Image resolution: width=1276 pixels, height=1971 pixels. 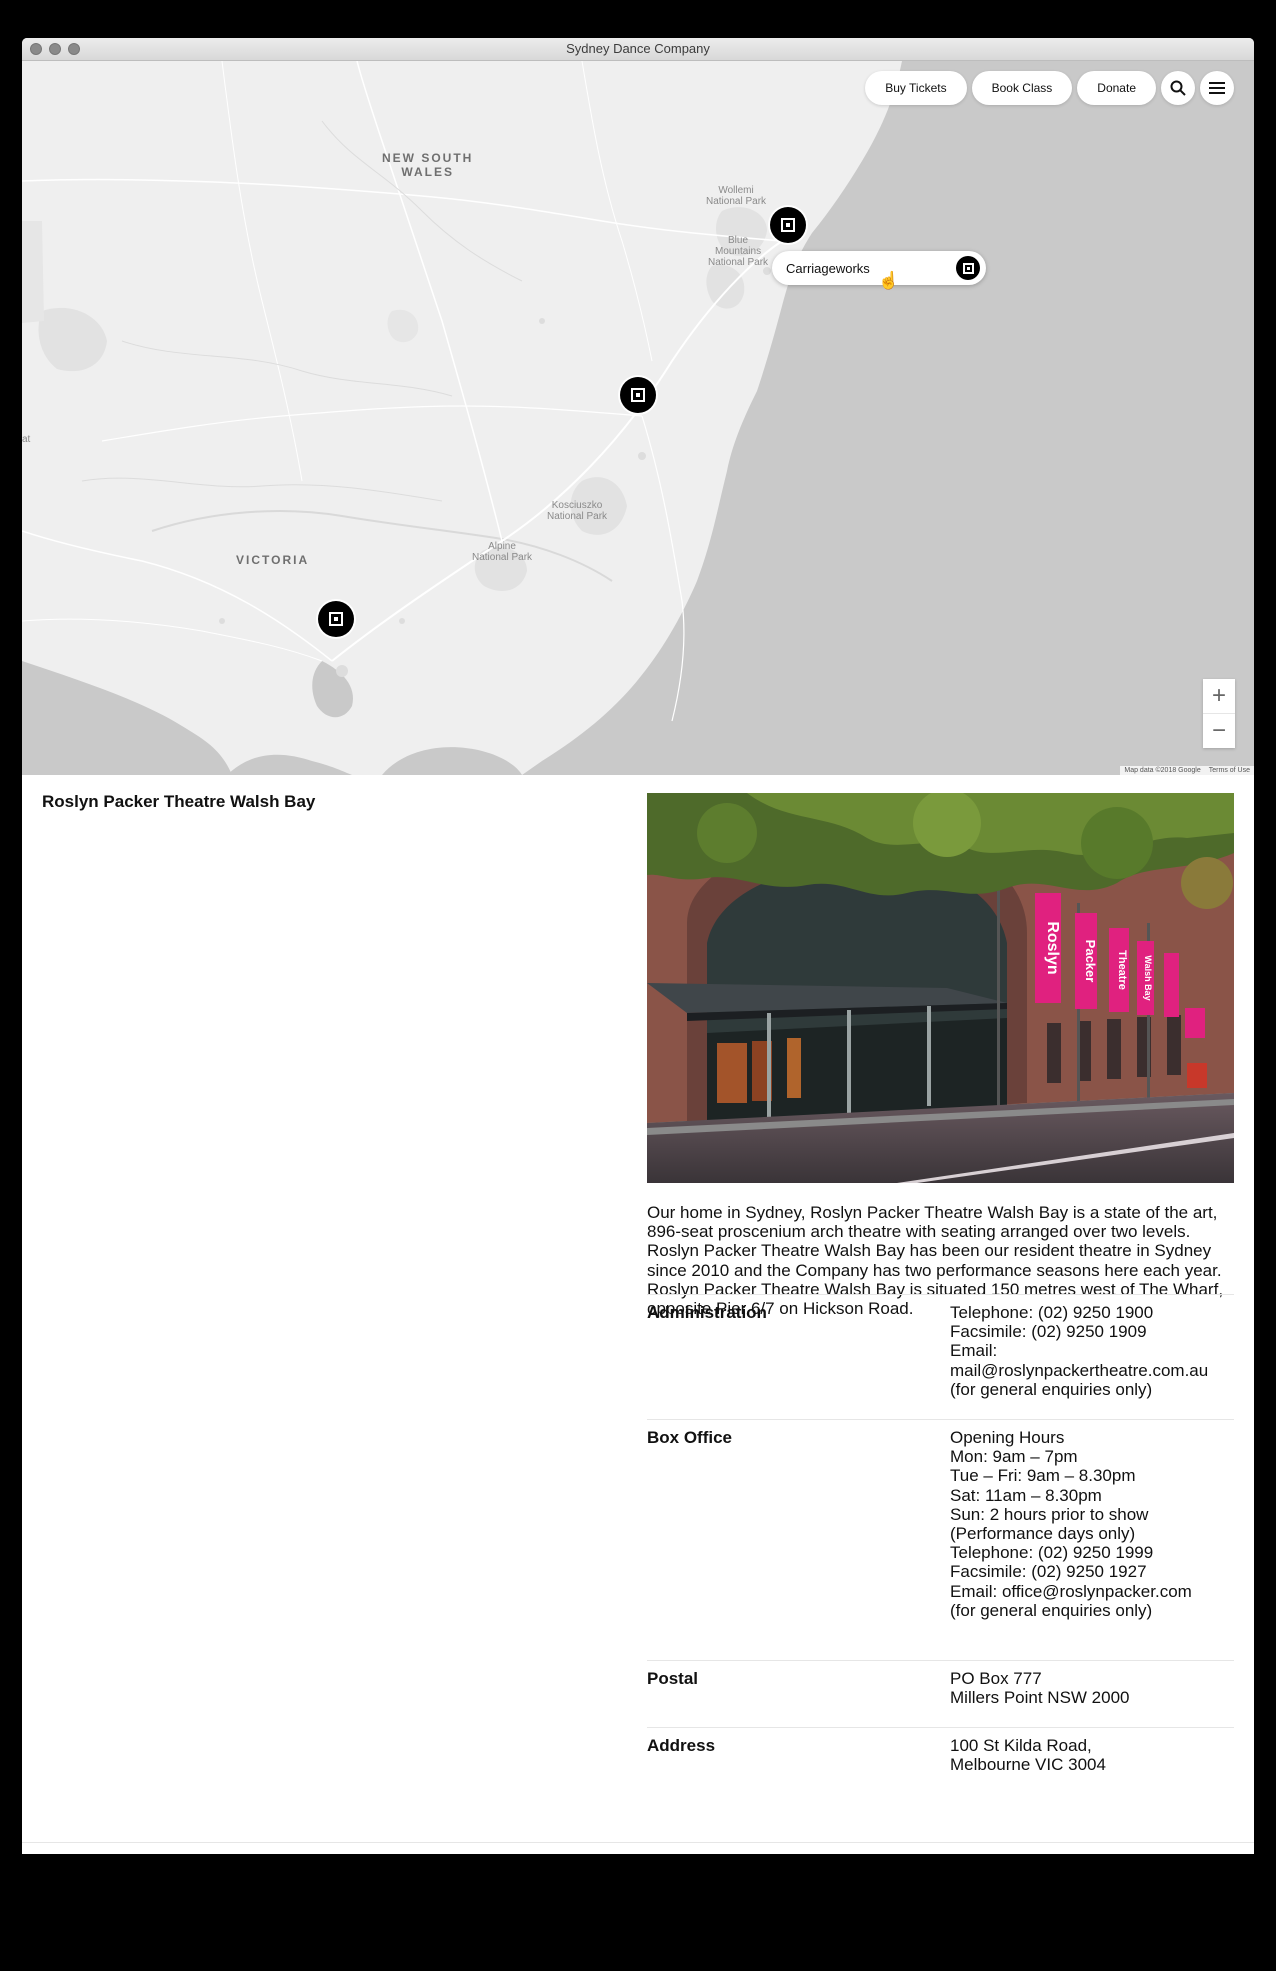 I want to click on map-marker-melbourne, so click(x=336, y=619).